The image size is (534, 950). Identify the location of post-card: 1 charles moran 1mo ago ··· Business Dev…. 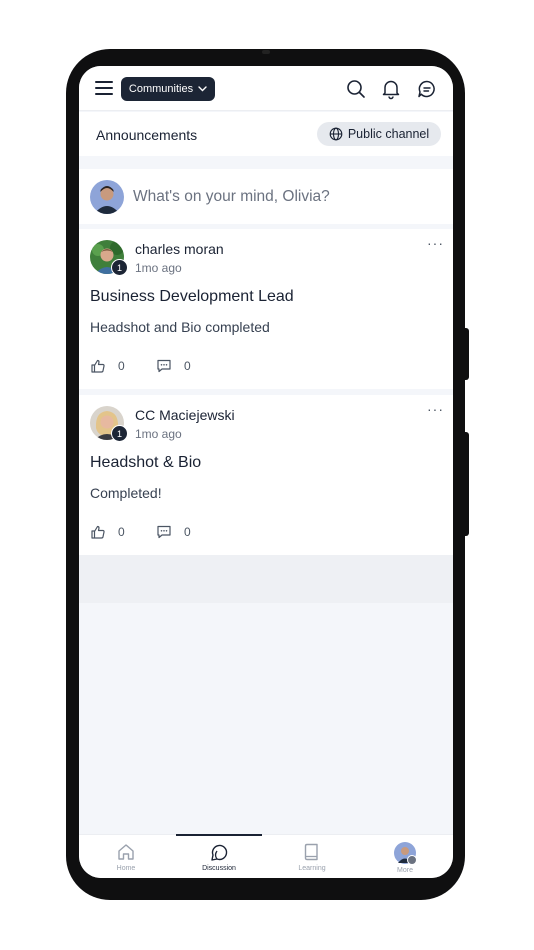
(266, 309).